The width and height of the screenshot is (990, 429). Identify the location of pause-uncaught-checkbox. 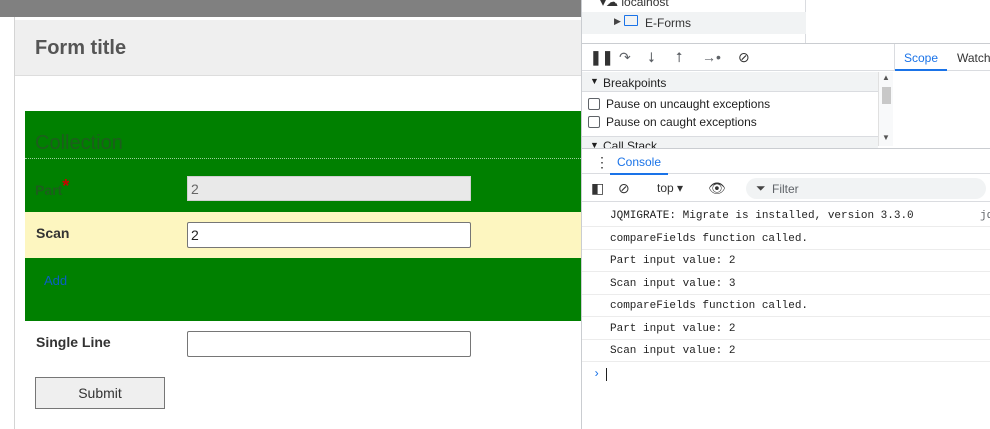
(594, 104).